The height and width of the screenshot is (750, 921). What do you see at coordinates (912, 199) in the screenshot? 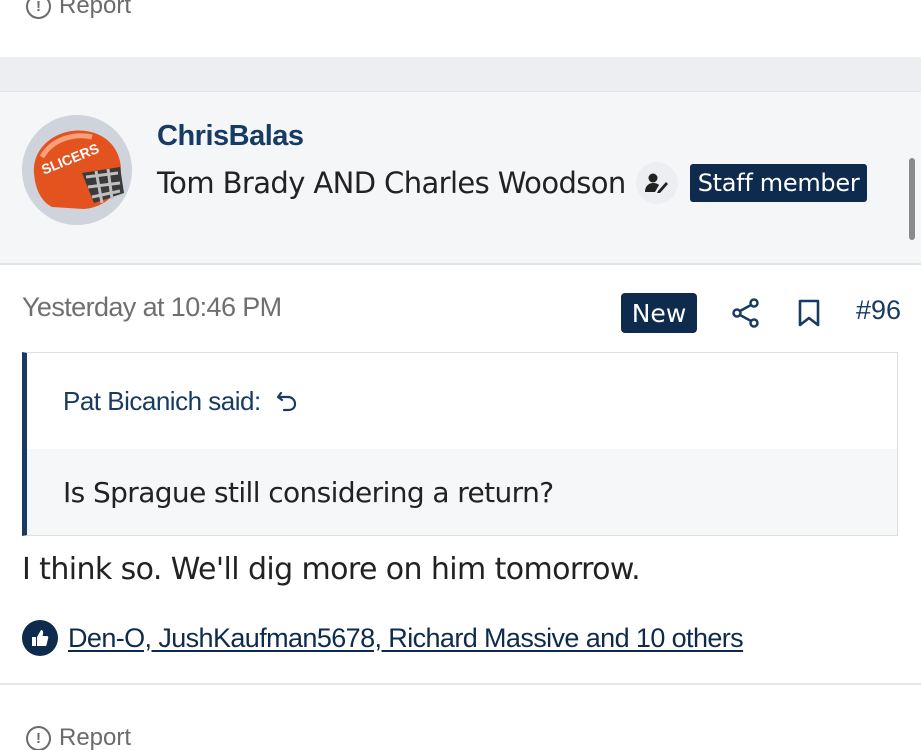
I see `scrollbar-thumb` at bounding box center [912, 199].